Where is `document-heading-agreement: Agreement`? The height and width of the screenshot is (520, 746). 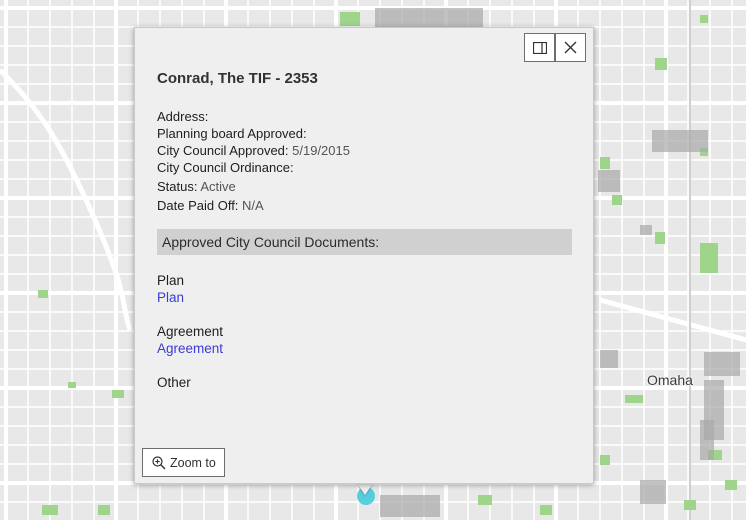
document-heading-agreement: Agreement is located at coordinates (190, 331).